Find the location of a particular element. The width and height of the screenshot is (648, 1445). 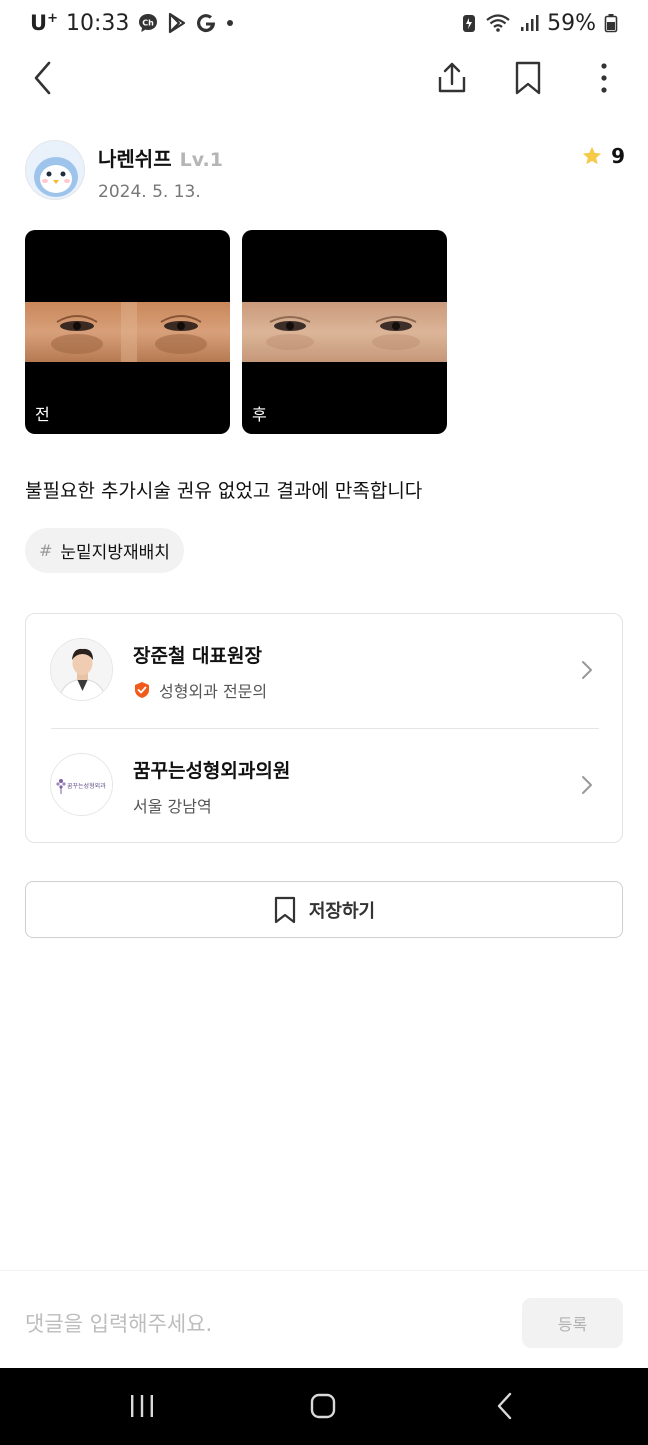

after-label: 후 is located at coordinates (259, 414).